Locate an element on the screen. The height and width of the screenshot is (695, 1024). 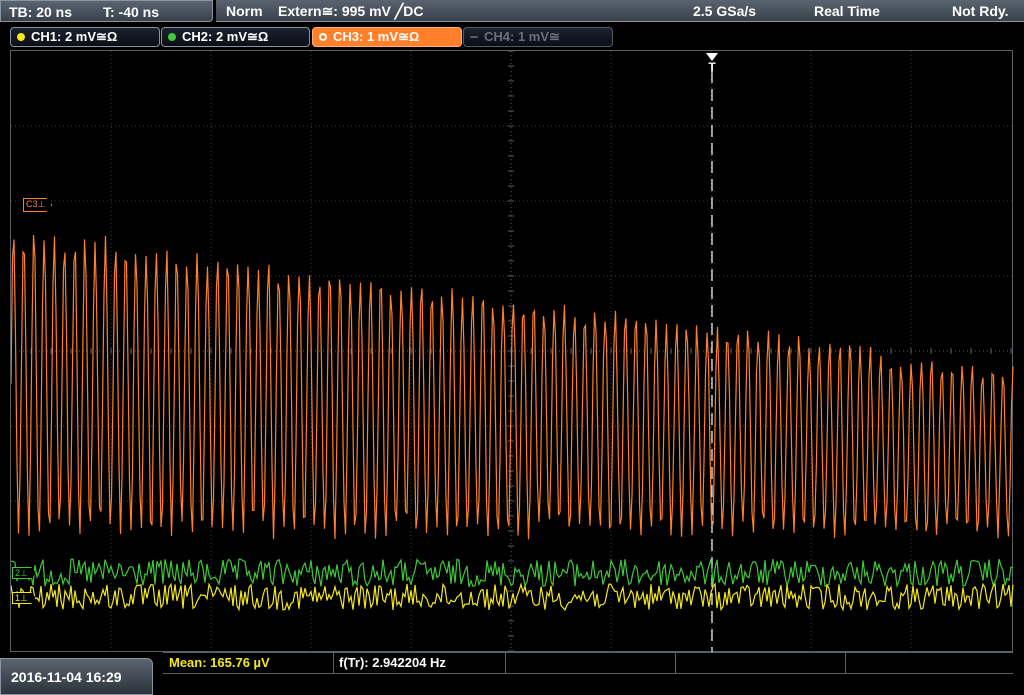
acquisition-mode: Norm is located at coordinates (244, 11).